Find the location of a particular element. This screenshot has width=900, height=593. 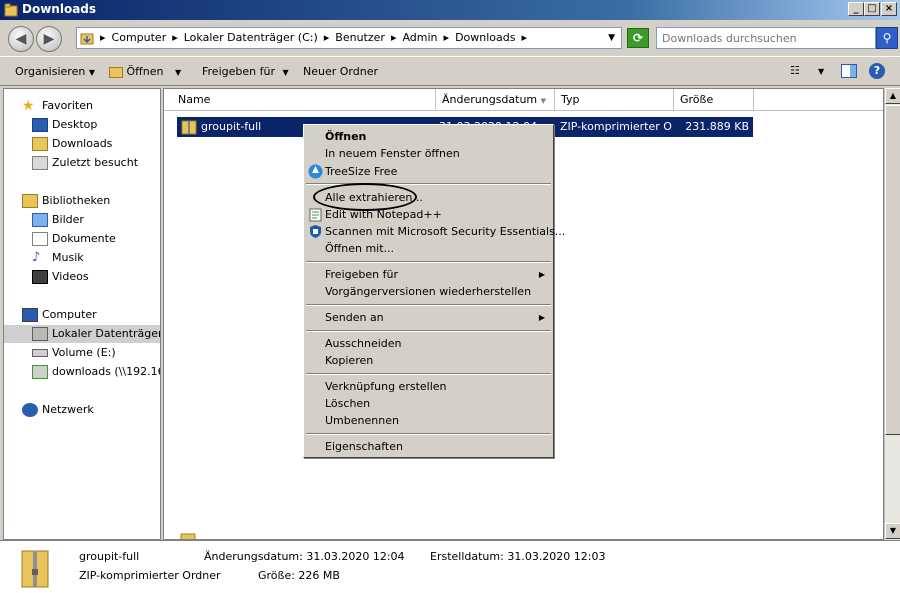

address-folder-icon is located at coordinates (87, 38).